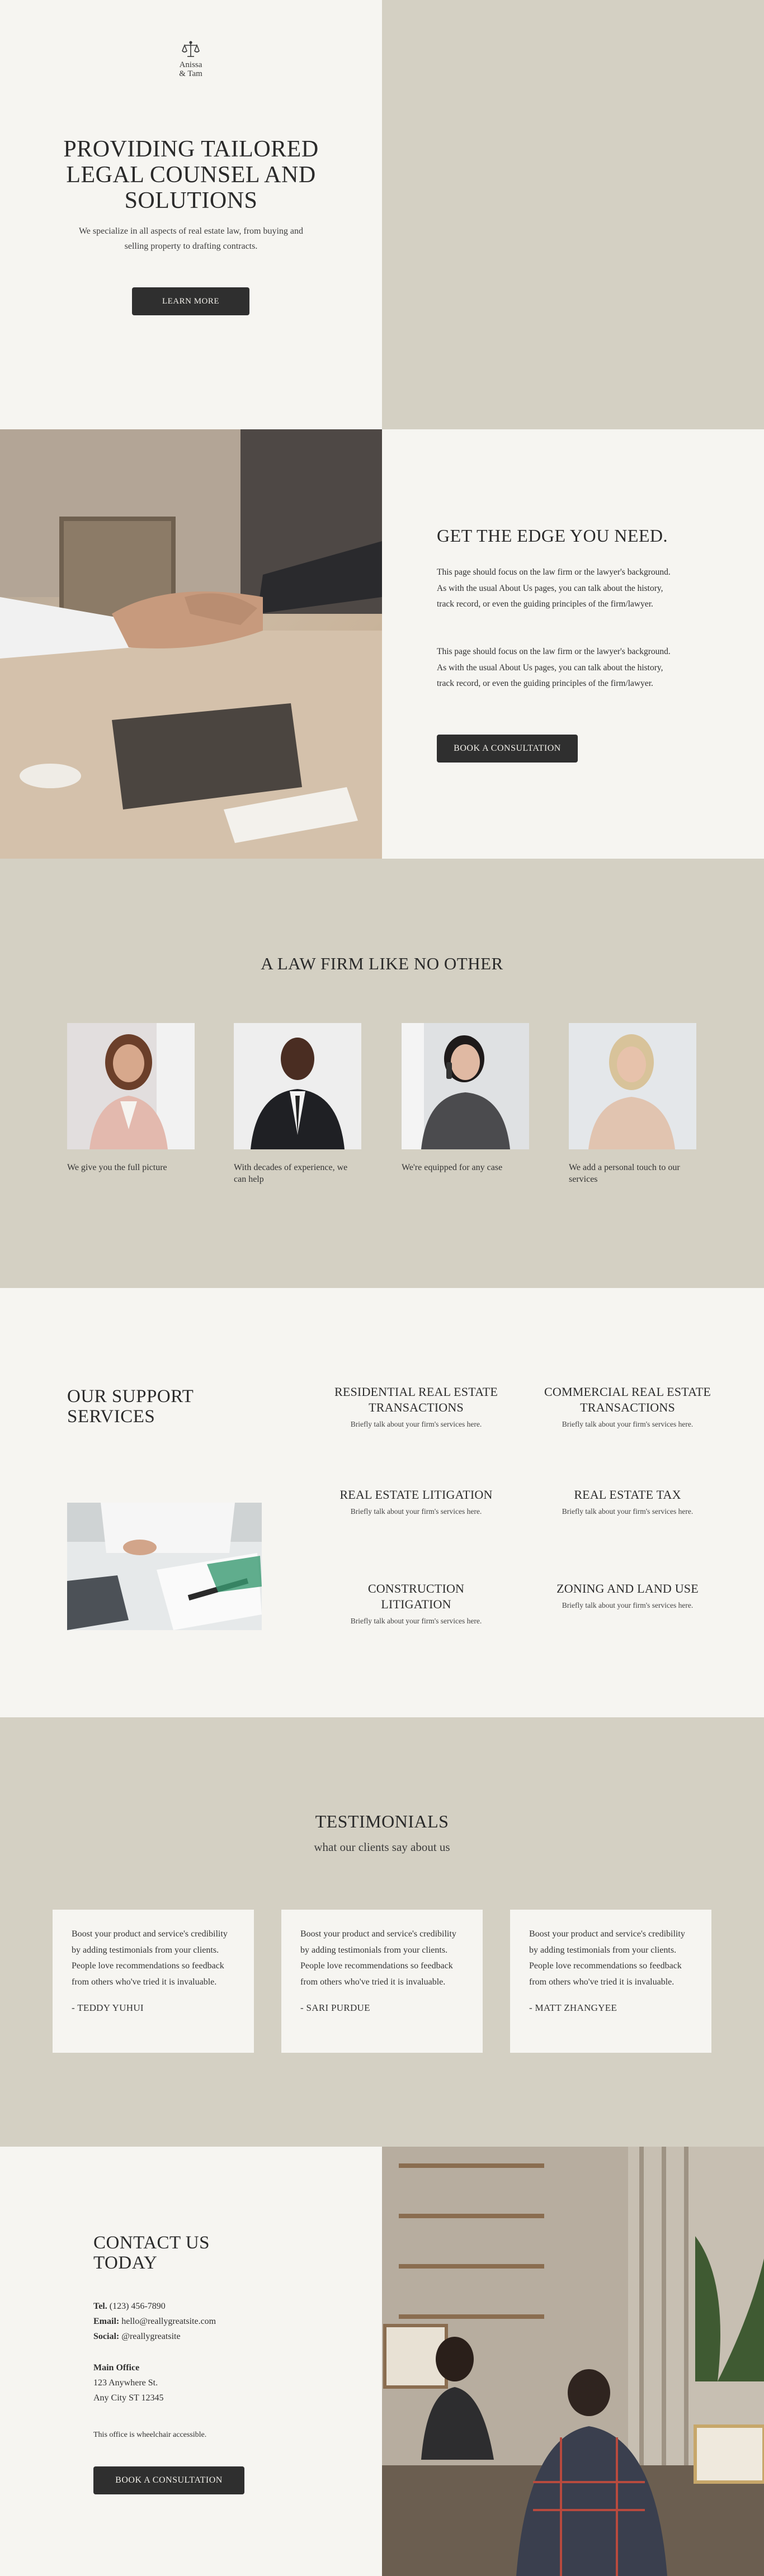  Describe the element at coordinates (150, 2435) in the screenshot. I see `accessibility-note: This office is wheelchair accessible.` at that location.